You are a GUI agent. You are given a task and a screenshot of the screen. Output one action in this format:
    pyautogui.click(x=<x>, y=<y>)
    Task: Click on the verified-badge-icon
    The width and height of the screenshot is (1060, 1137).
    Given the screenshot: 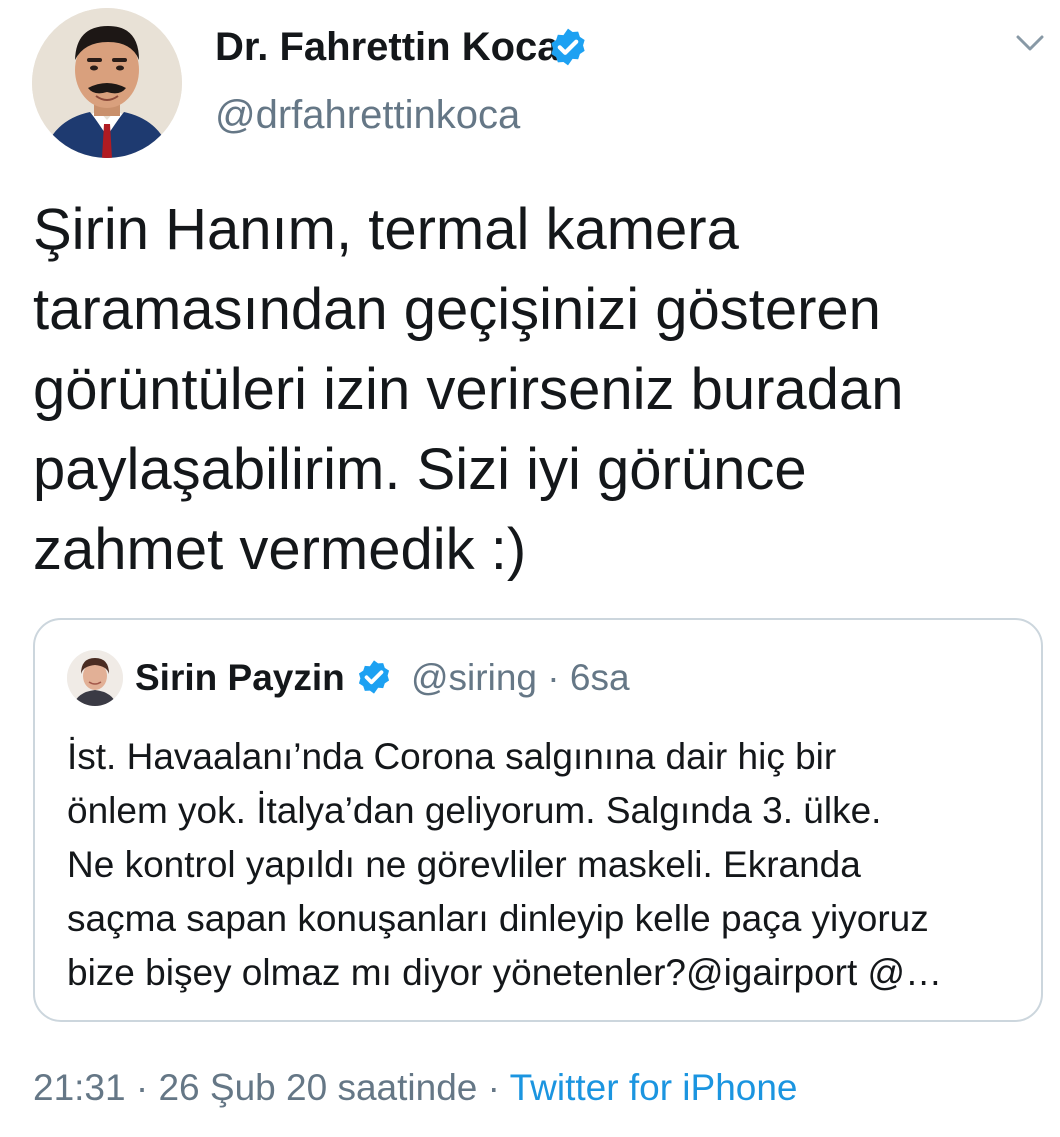 What is the action you would take?
    pyautogui.click(x=568, y=47)
    